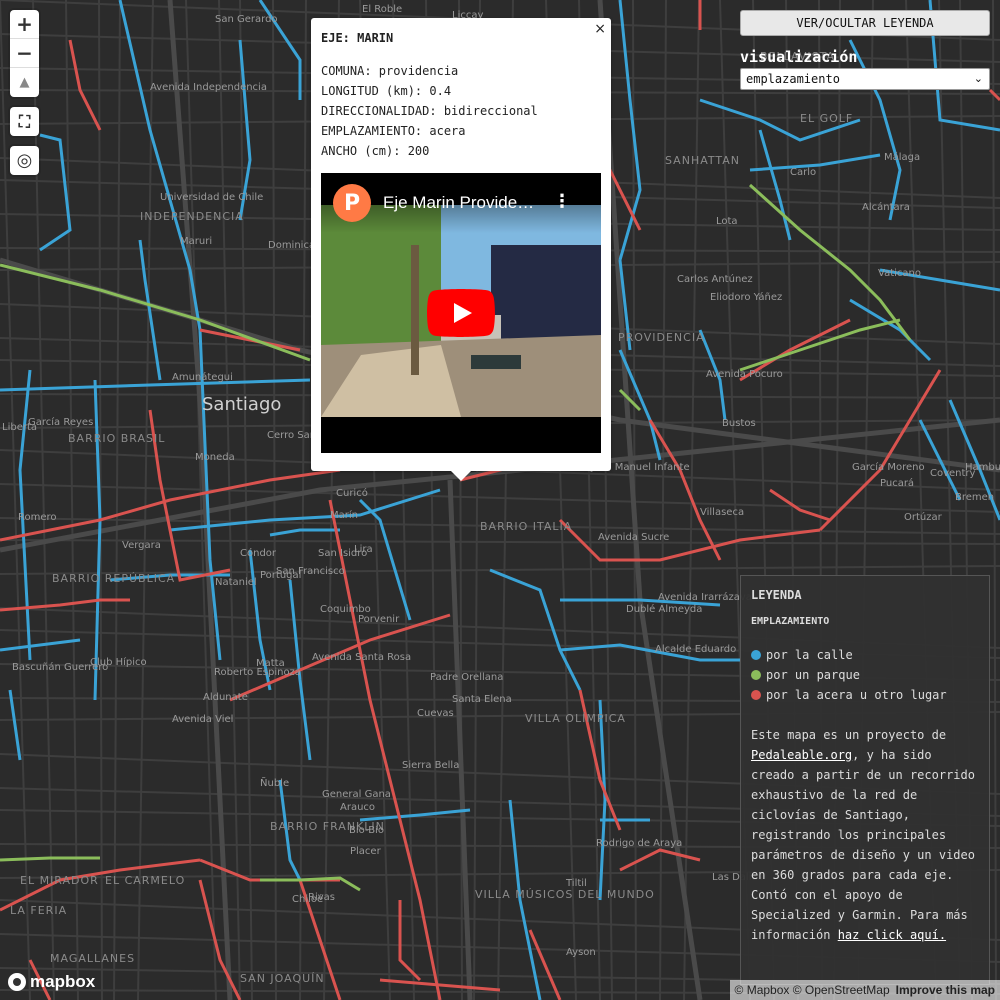  I want to click on street-label: Marín, so click(344, 515).